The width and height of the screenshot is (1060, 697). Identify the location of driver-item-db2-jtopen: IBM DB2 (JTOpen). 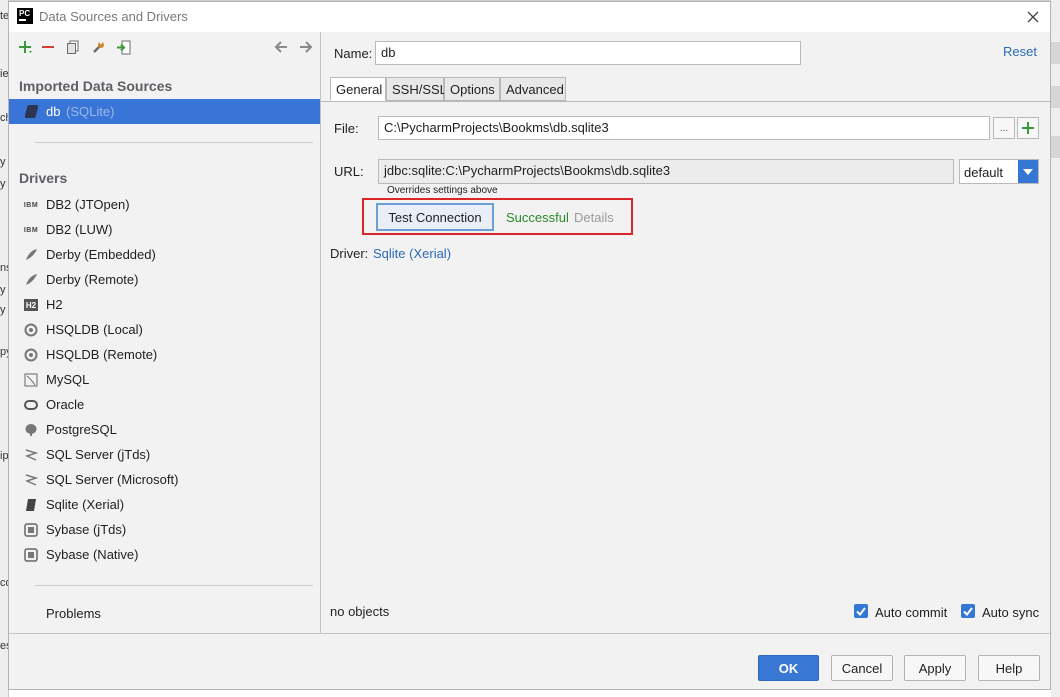
(164, 205).